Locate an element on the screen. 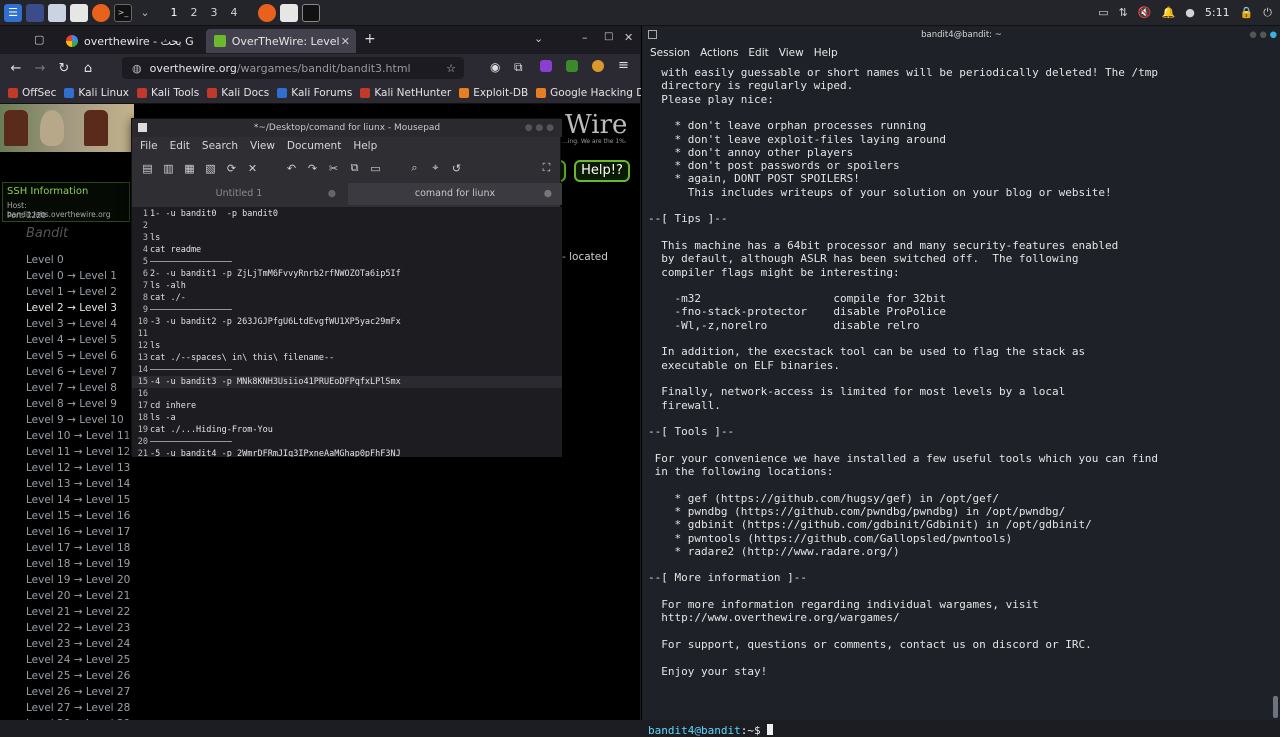 The height and width of the screenshot is (737, 1280). editor-line: 3 ls is located at coordinates (347, 238).